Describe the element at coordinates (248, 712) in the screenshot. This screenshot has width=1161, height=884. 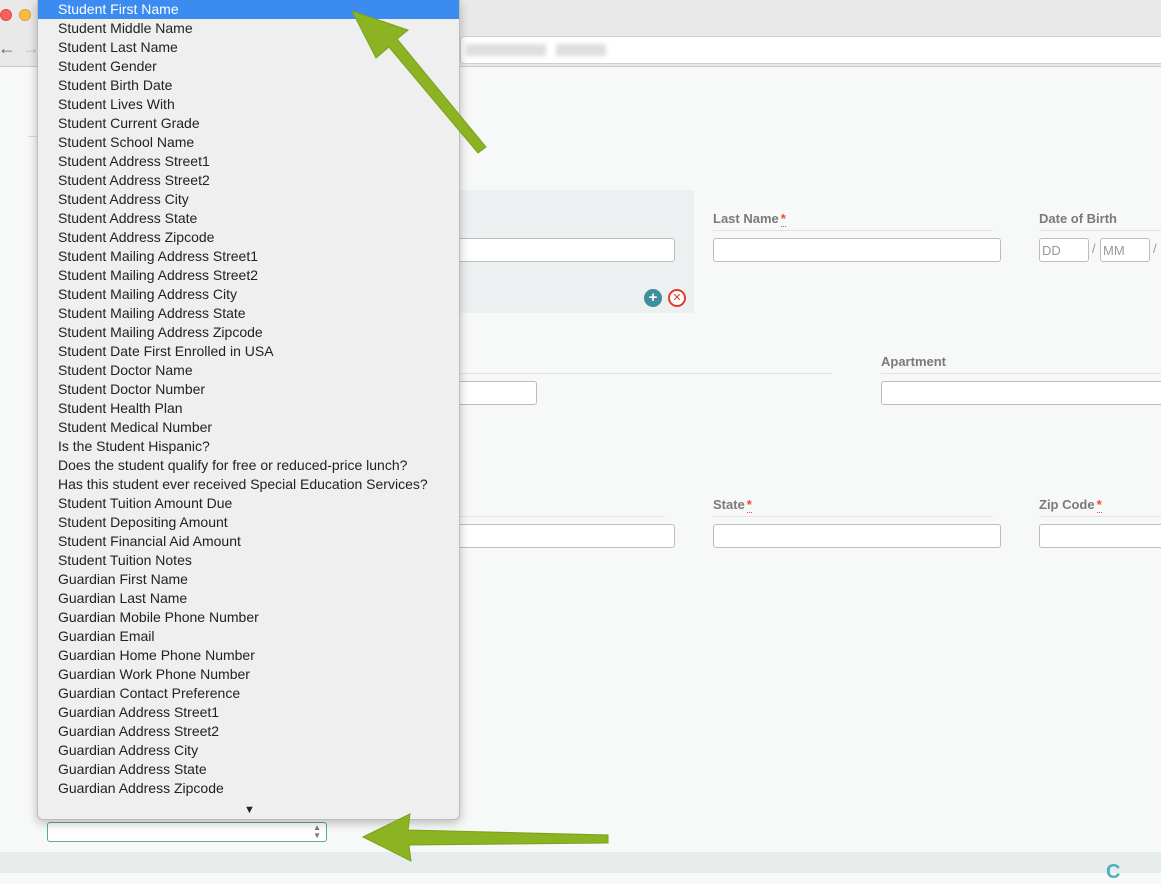
I see `dropdown-option: Guardian Address Street1` at that location.